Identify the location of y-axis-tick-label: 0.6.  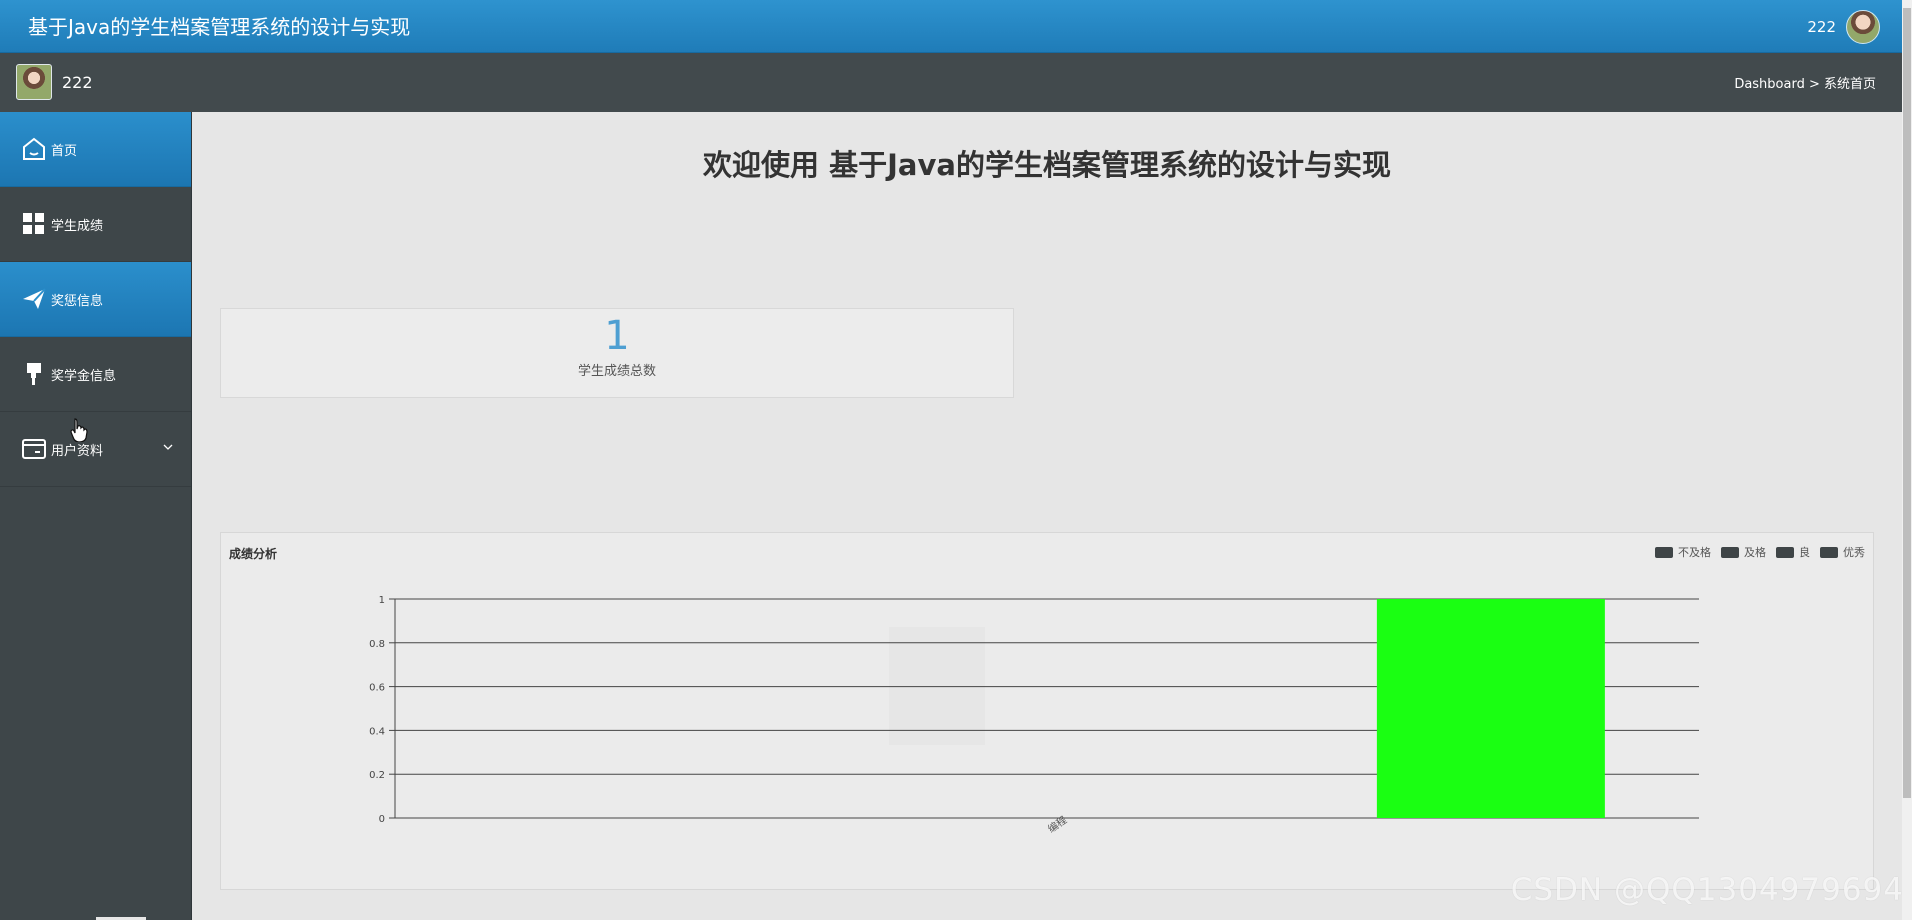
(377, 688).